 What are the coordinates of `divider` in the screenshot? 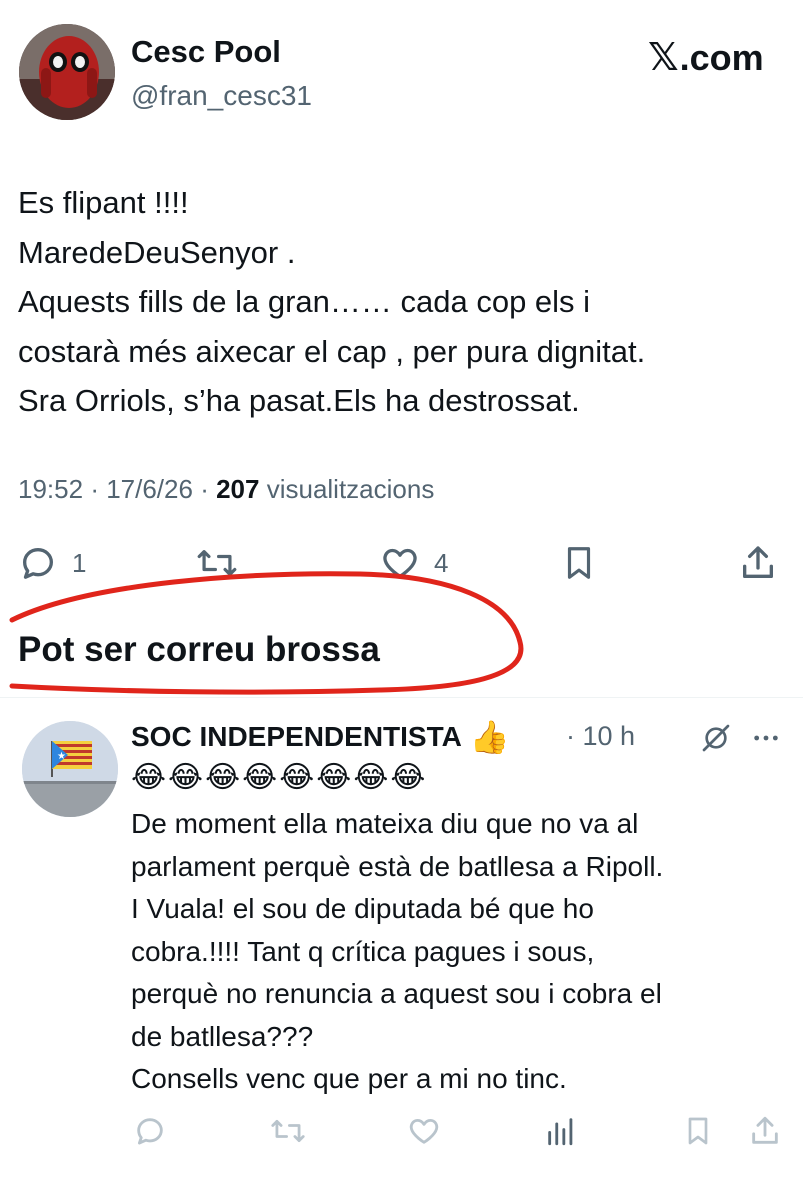 It's located at (401, 697).